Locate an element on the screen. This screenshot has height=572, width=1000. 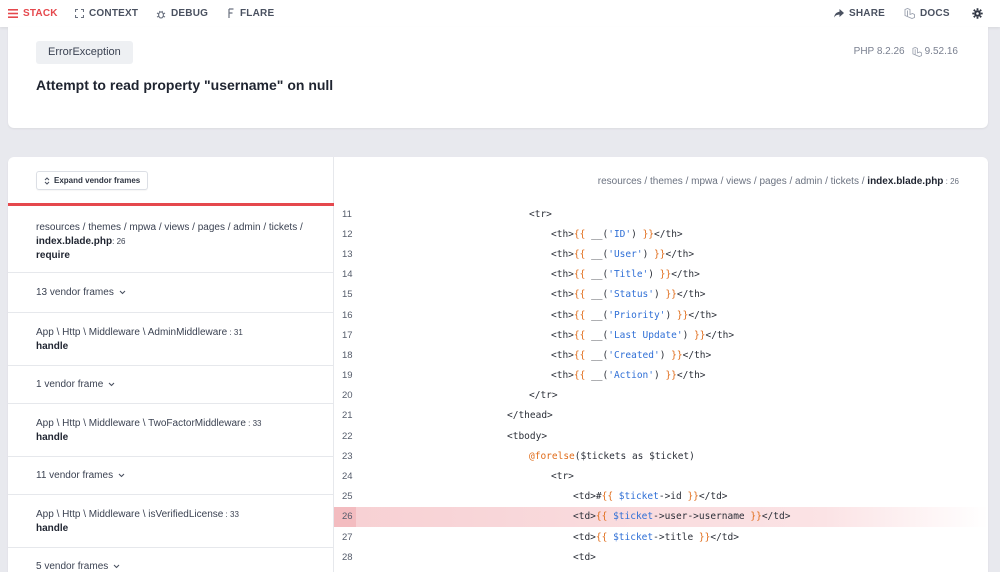
code-line: 22 <tbody> is located at coordinates (661, 436).